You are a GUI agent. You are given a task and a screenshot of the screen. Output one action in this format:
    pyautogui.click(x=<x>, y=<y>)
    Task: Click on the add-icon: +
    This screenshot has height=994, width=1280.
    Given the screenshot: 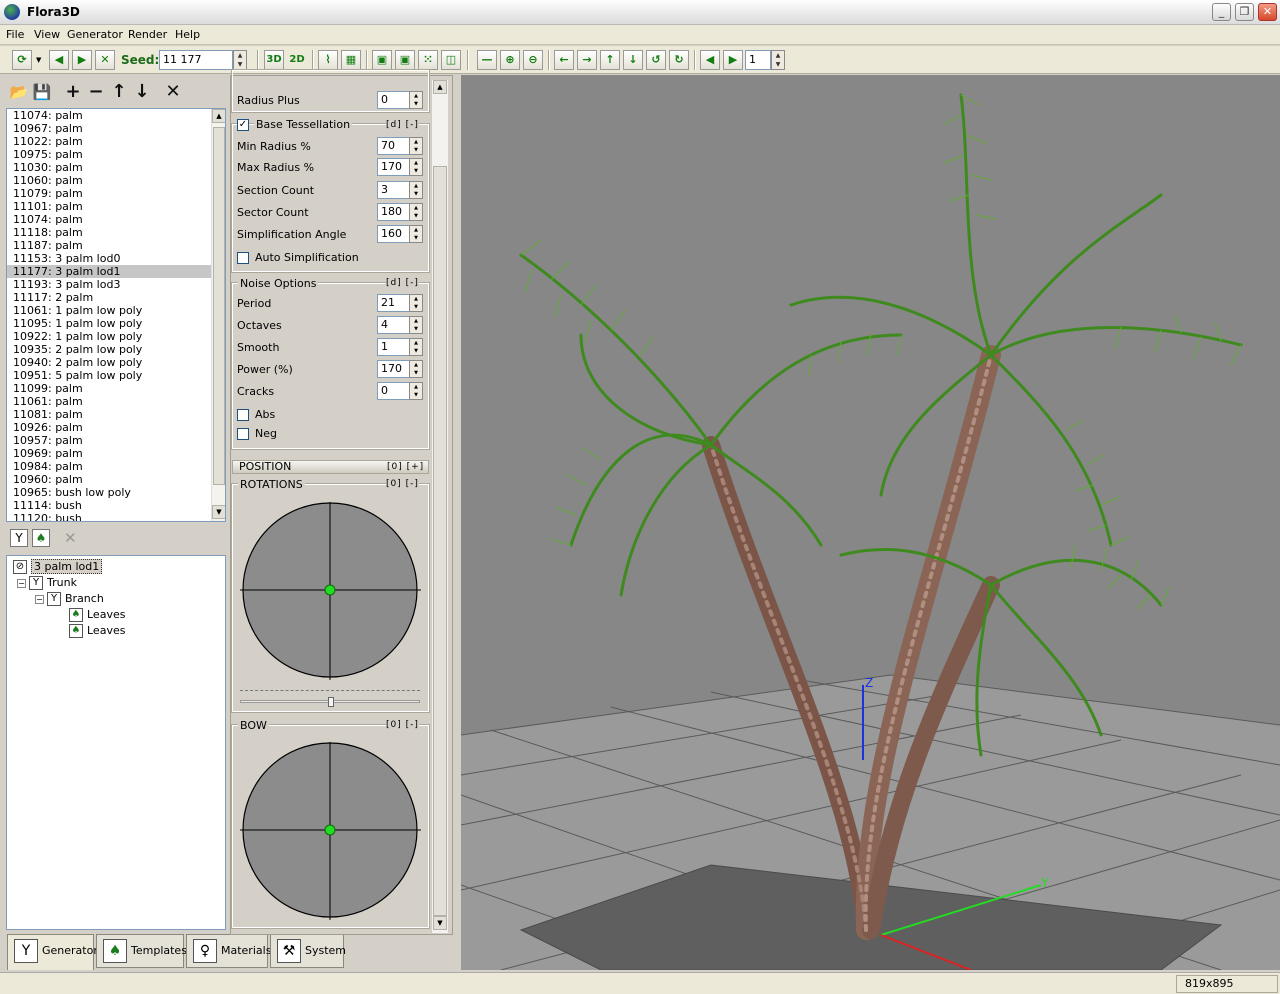 What is the action you would take?
    pyautogui.click(x=73, y=92)
    